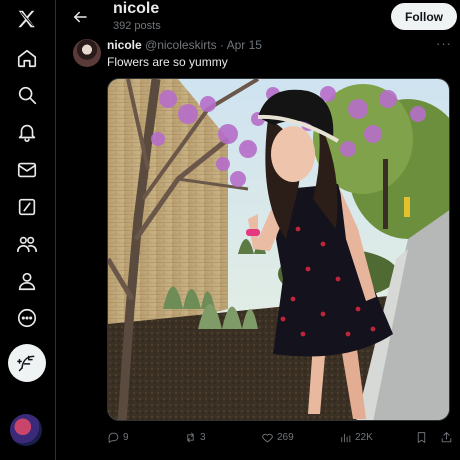 The width and height of the screenshot is (460, 460). I want to click on feather-icon, so click(26, 363).